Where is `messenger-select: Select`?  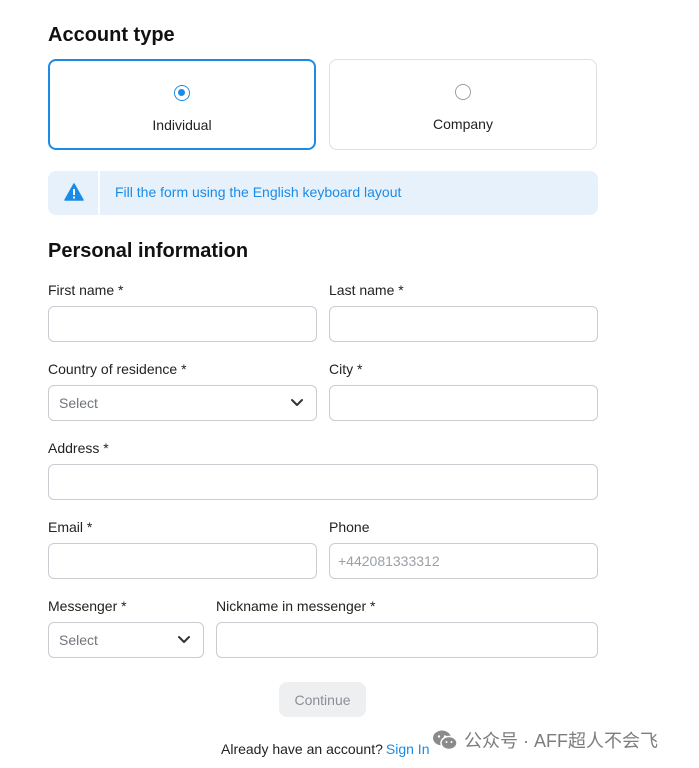
messenger-select: Select is located at coordinates (126, 640).